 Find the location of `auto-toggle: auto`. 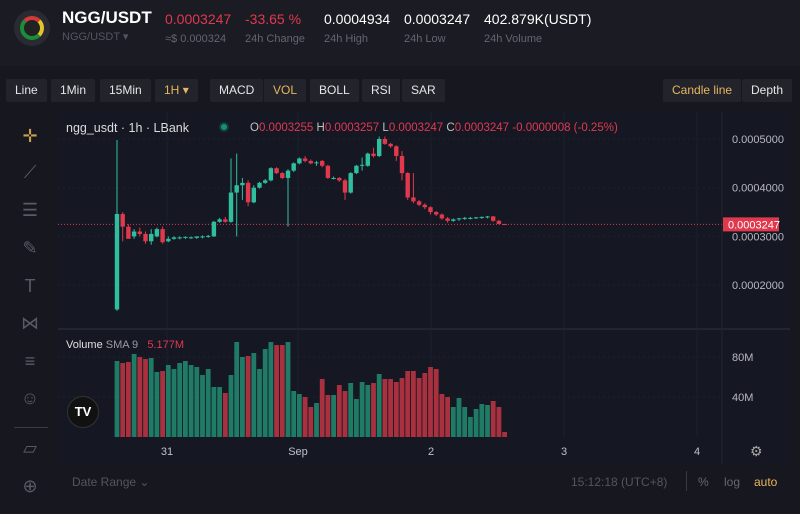

auto-toggle: auto is located at coordinates (765, 482).